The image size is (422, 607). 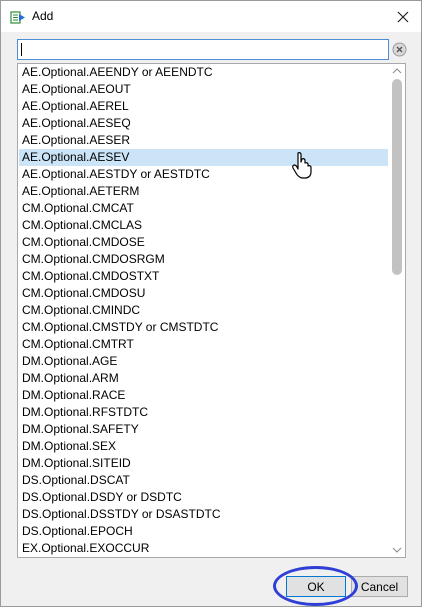 I want to click on cancel-button: Cancel, so click(x=379, y=586).